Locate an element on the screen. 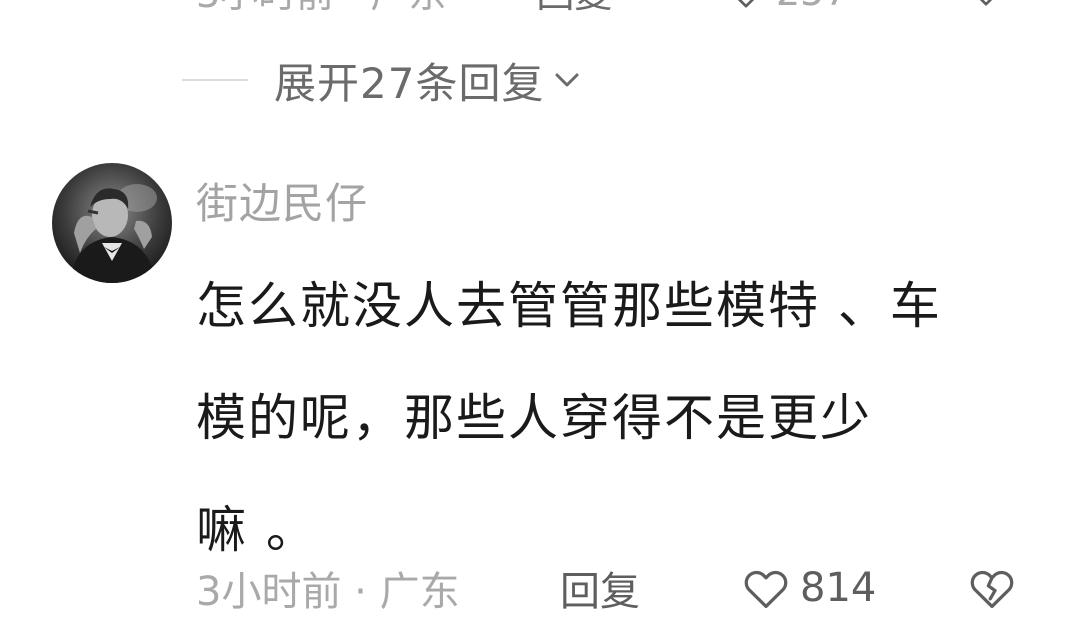 This screenshot has width=1080, height=620. comment-line: 怎么就没人去管管那些模特 、车 is located at coordinates (569, 306).